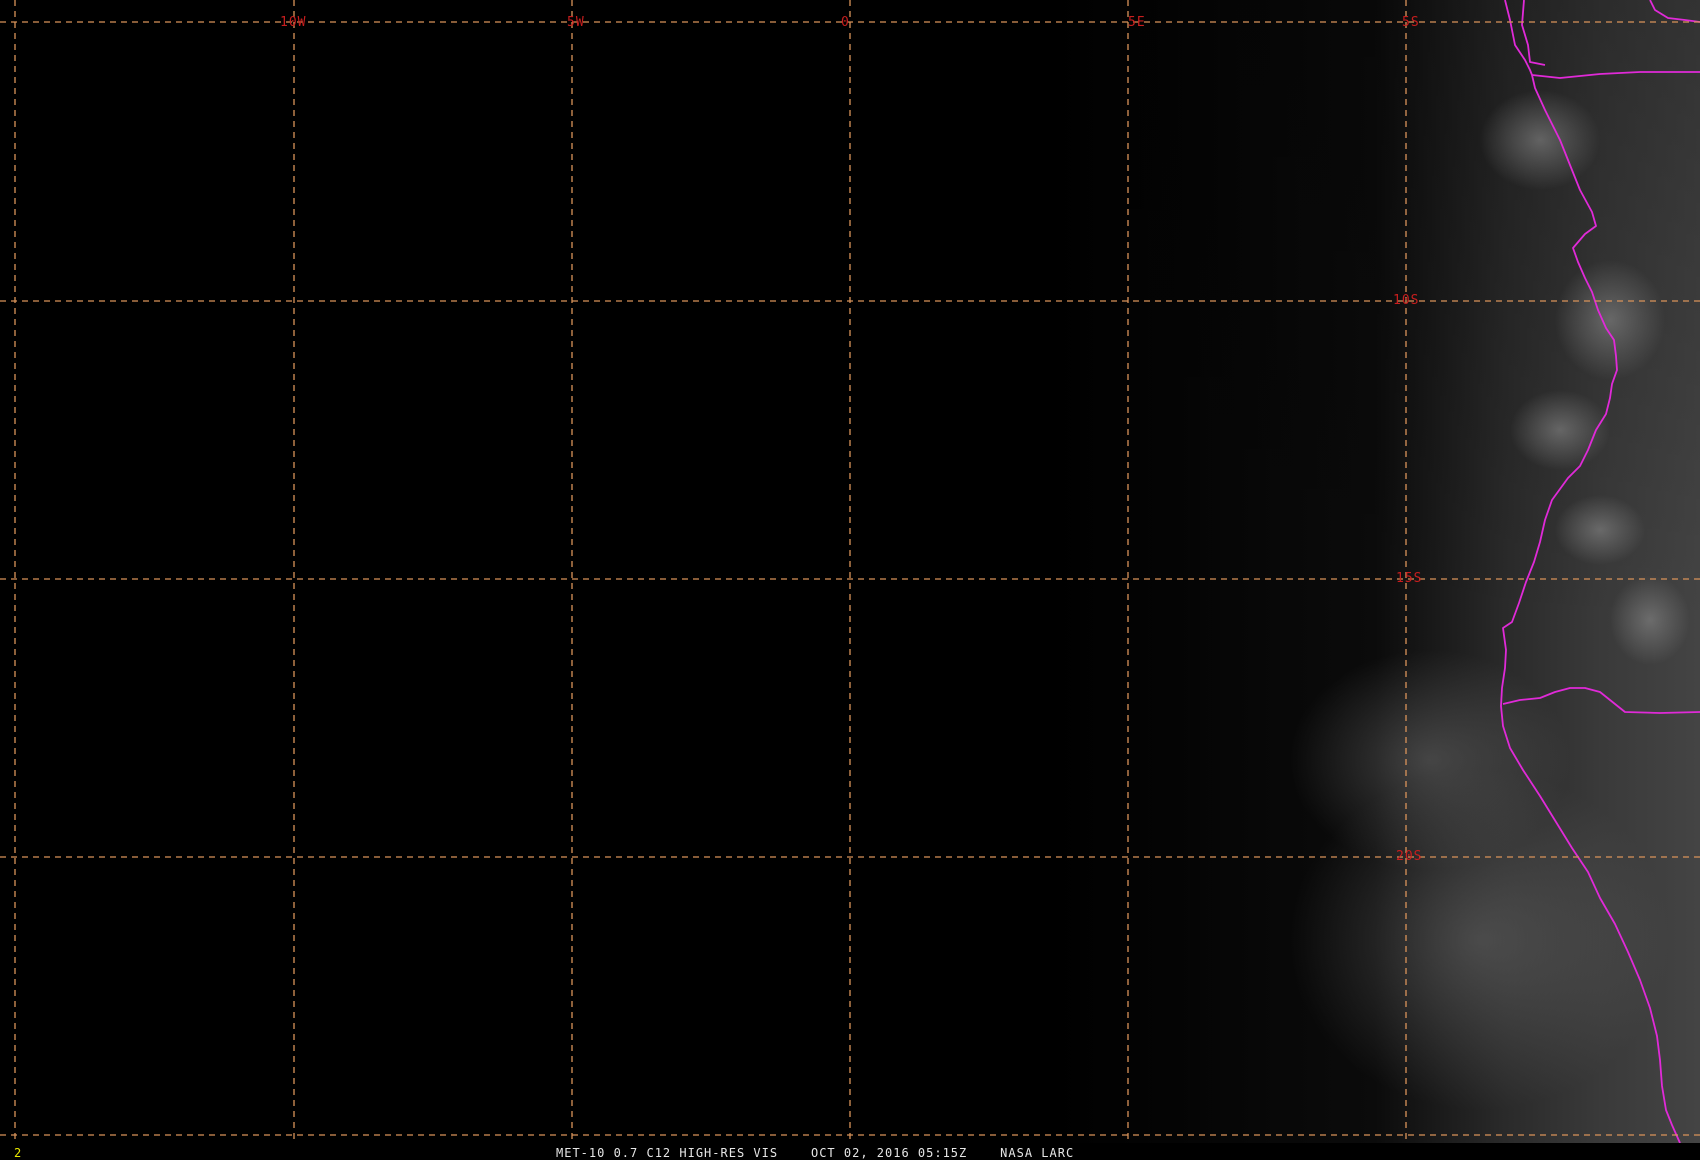 This screenshot has width=1700, height=1160. What do you see at coordinates (845, 22) in the screenshot?
I see `longitude-label: 0` at bounding box center [845, 22].